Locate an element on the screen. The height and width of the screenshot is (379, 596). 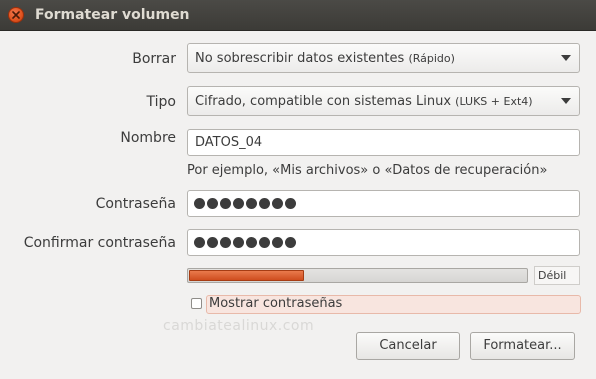
name-field: DATOS_04 is located at coordinates (383, 142).